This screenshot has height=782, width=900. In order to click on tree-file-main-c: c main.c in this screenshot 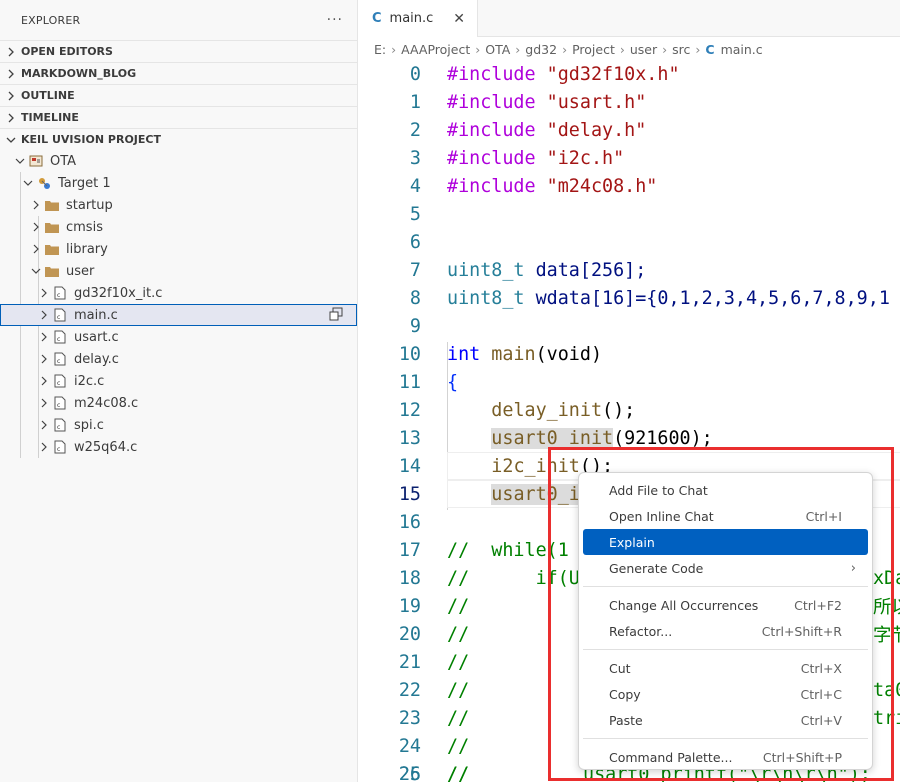, I will do `click(178, 315)`.